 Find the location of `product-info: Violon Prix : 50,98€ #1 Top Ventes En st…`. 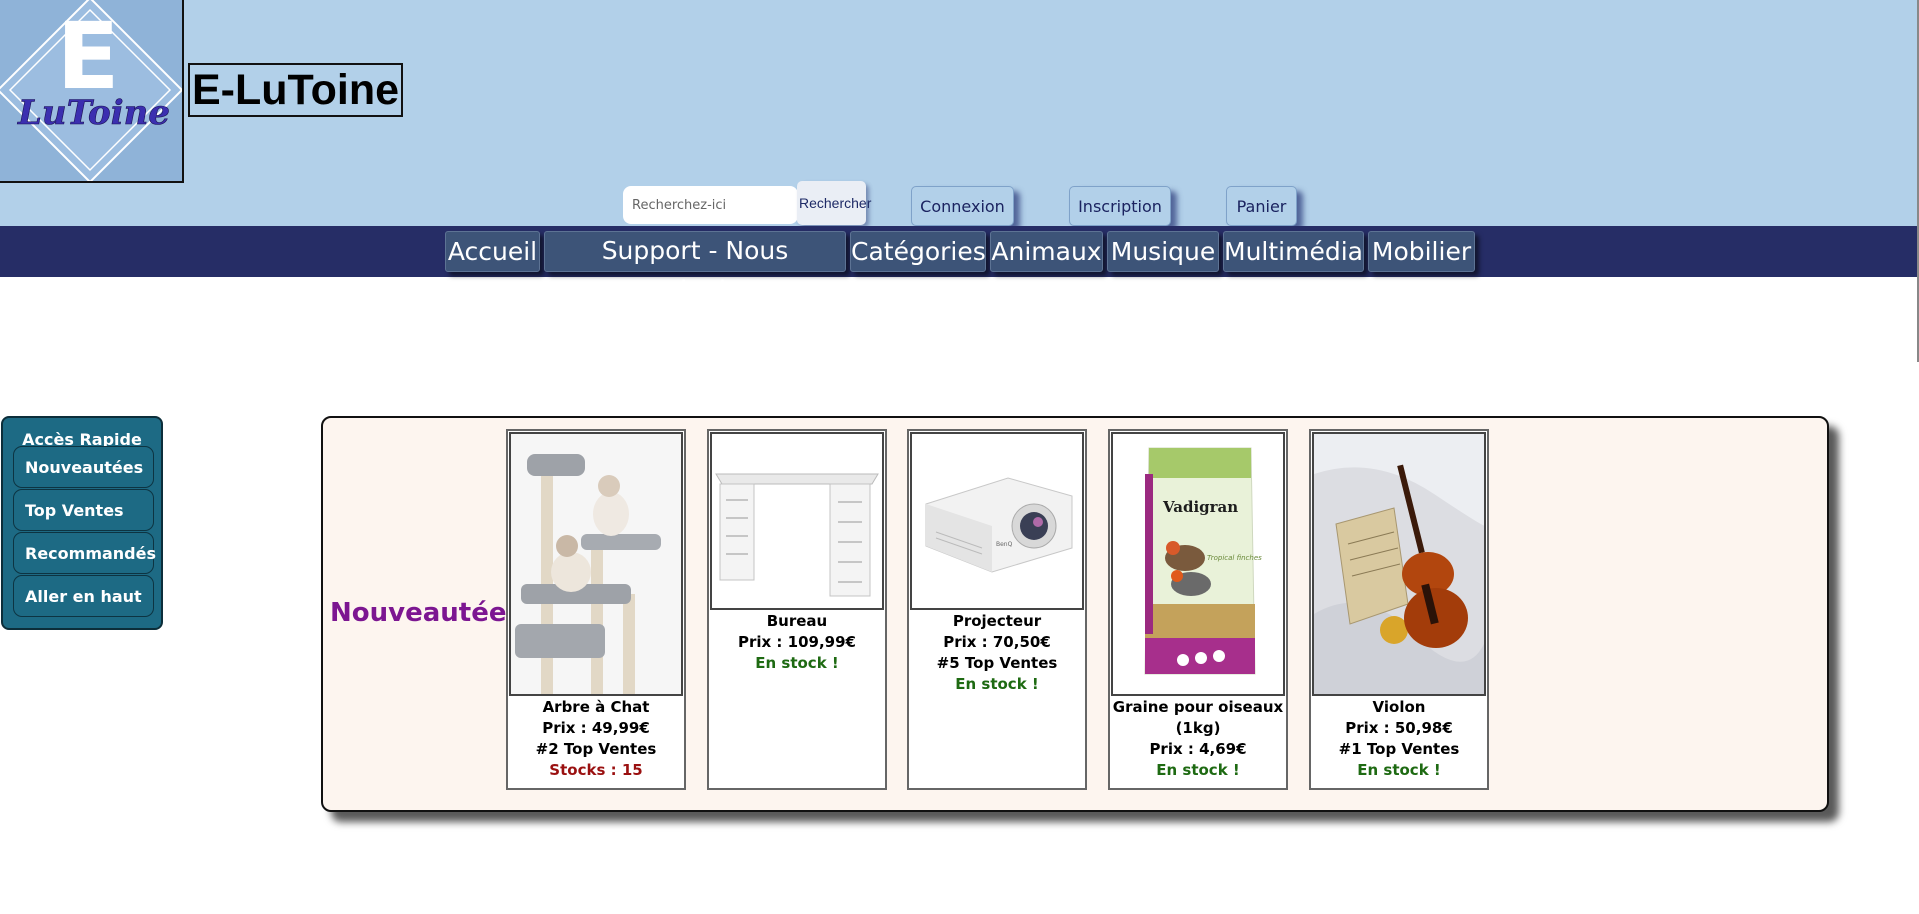

product-info: Violon Prix : 50,98€ #1 Top Ventes En st… is located at coordinates (1399, 739).